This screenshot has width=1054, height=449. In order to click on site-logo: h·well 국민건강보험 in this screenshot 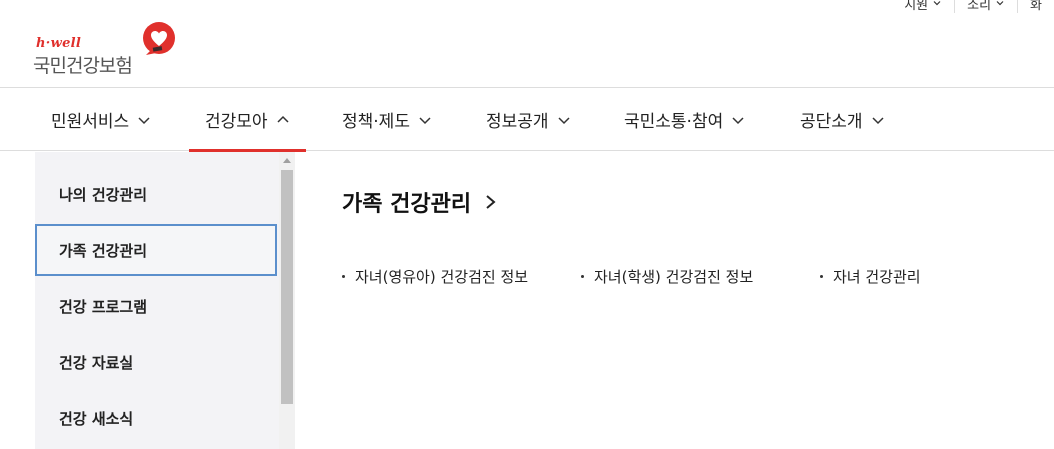, I will do `click(107, 49)`.